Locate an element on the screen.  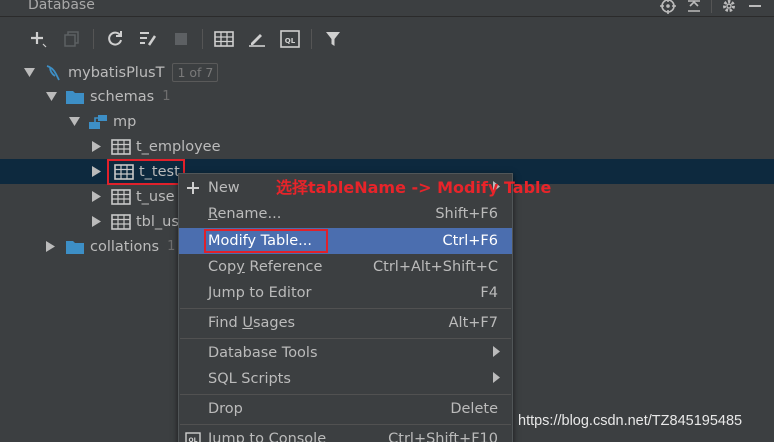
menu-item-label: Find Usages is located at coordinates (252, 323).